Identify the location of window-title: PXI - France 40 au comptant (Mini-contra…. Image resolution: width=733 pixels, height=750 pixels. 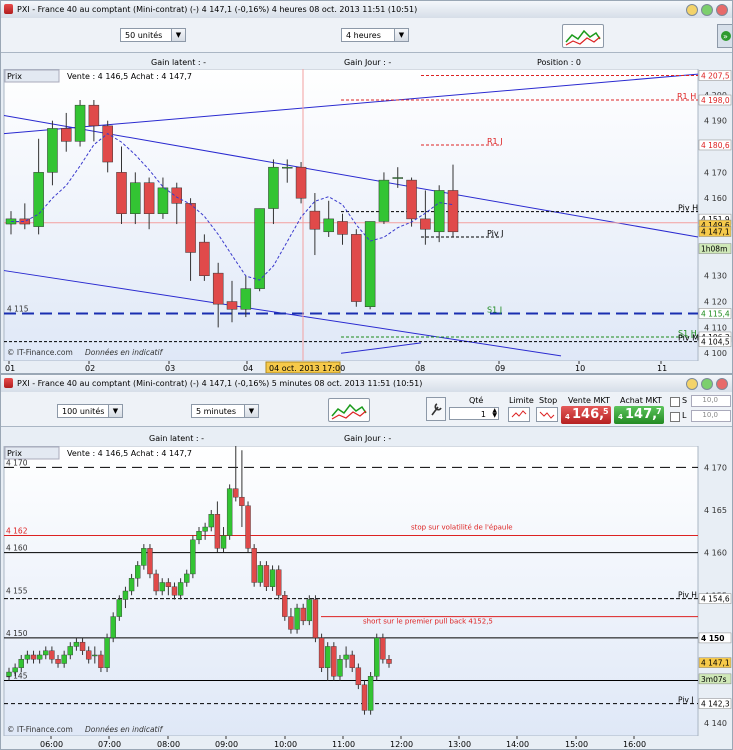
(220, 383).